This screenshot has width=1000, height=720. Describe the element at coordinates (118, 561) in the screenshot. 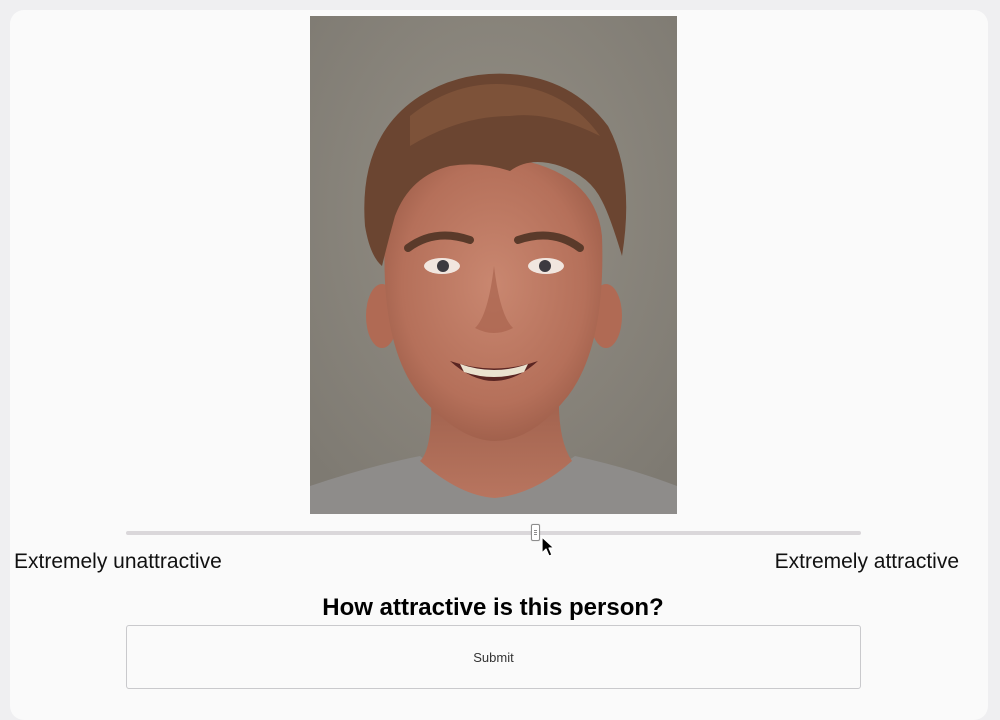

I see `scale-min-label: Extremely unattractive` at that location.